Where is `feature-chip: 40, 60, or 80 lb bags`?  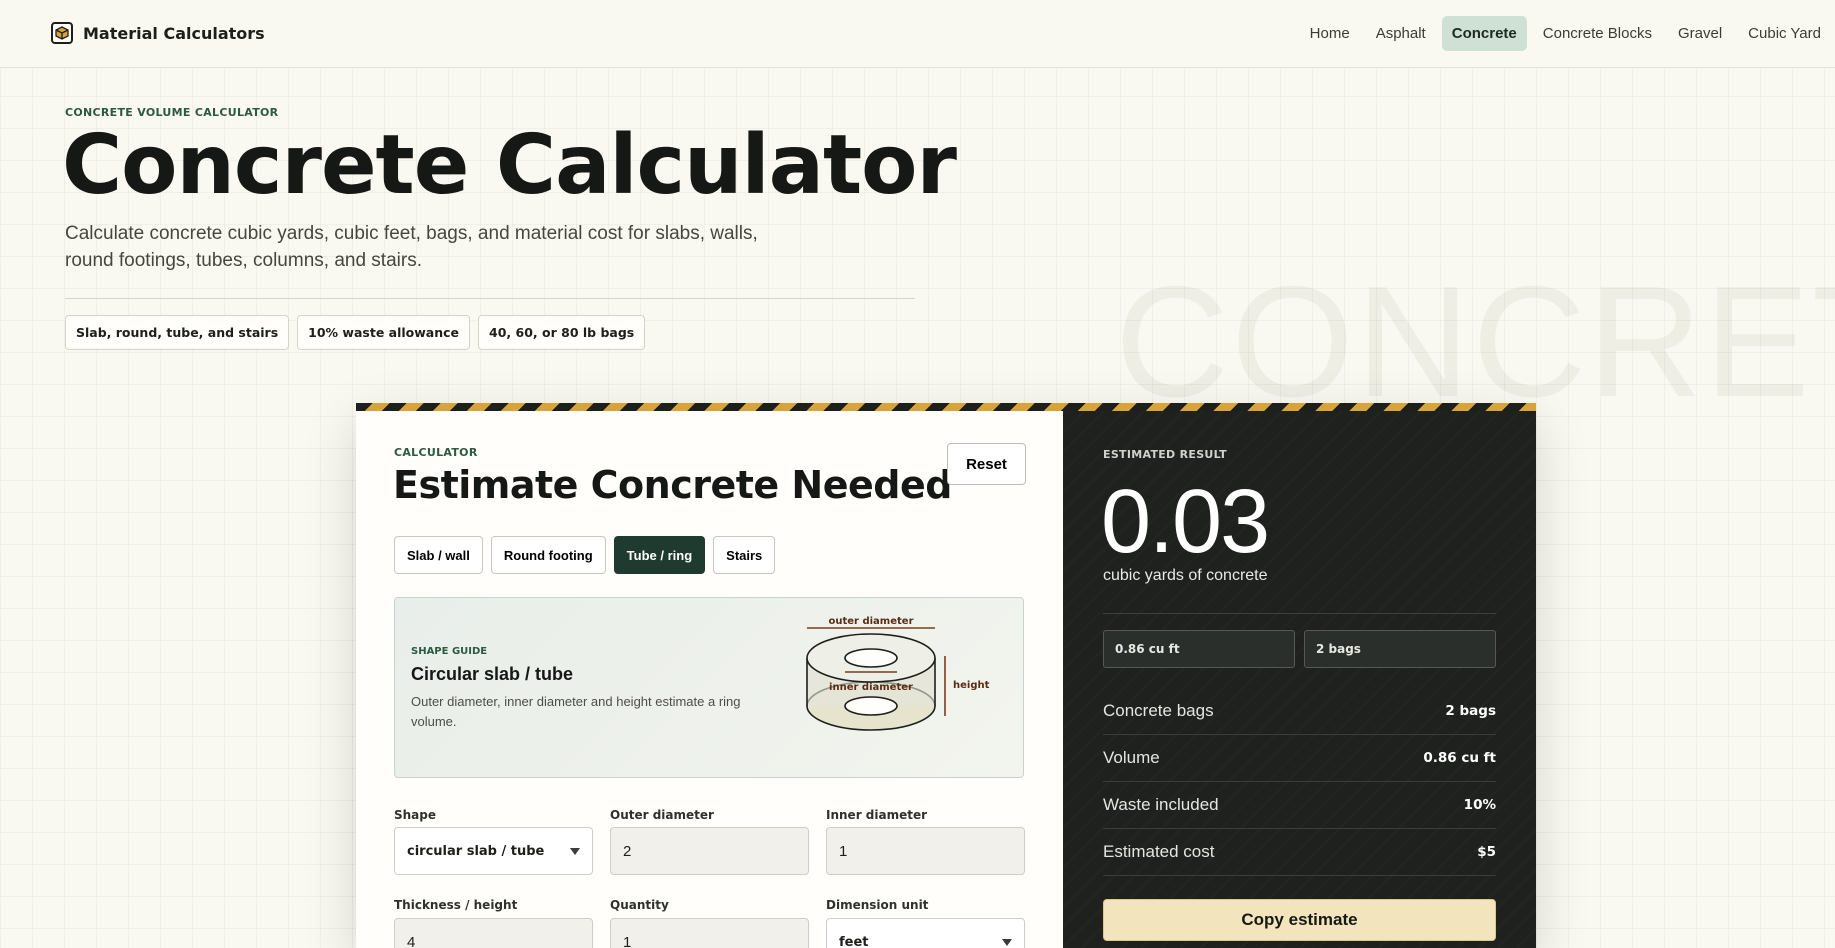 feature-chip: 40, 60, or 80 lb bags is located at coordinates (562, 332).